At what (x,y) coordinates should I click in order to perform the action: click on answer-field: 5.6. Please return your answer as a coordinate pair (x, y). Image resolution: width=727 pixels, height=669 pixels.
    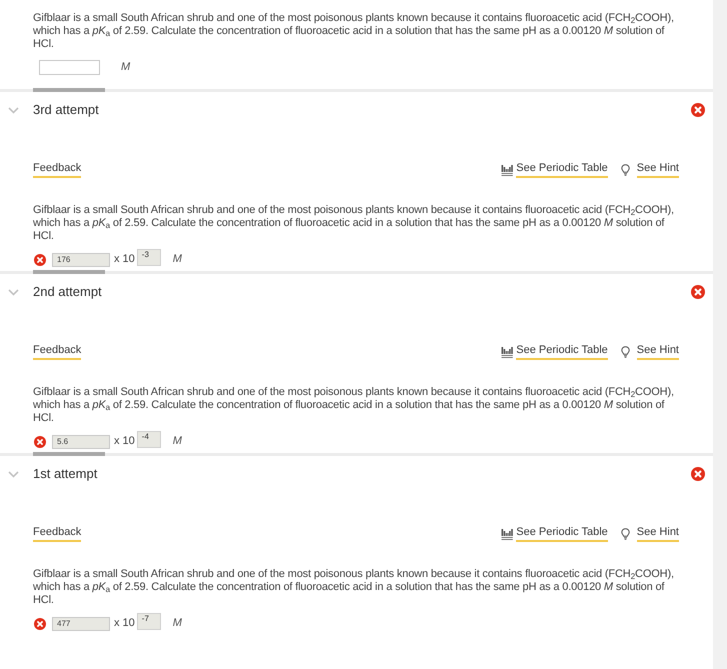
    Looking at the image, I should click on (81, 441).